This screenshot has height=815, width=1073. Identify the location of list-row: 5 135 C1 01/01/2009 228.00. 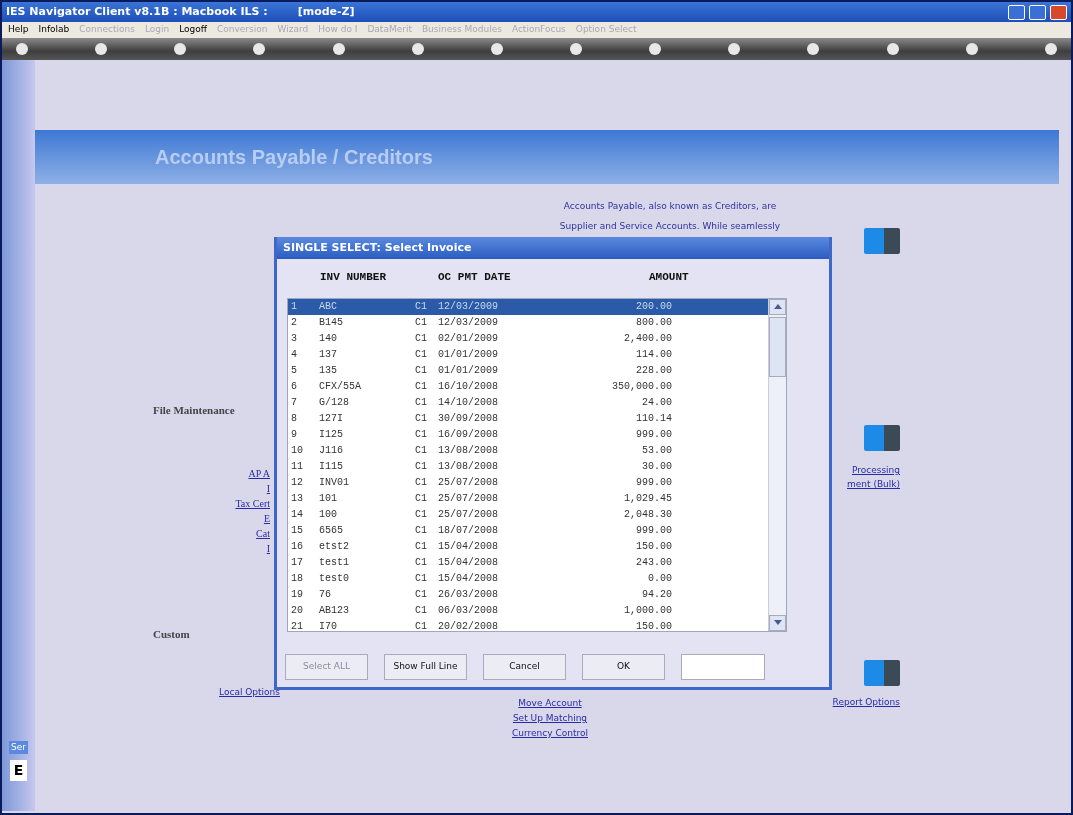
(528, 370).